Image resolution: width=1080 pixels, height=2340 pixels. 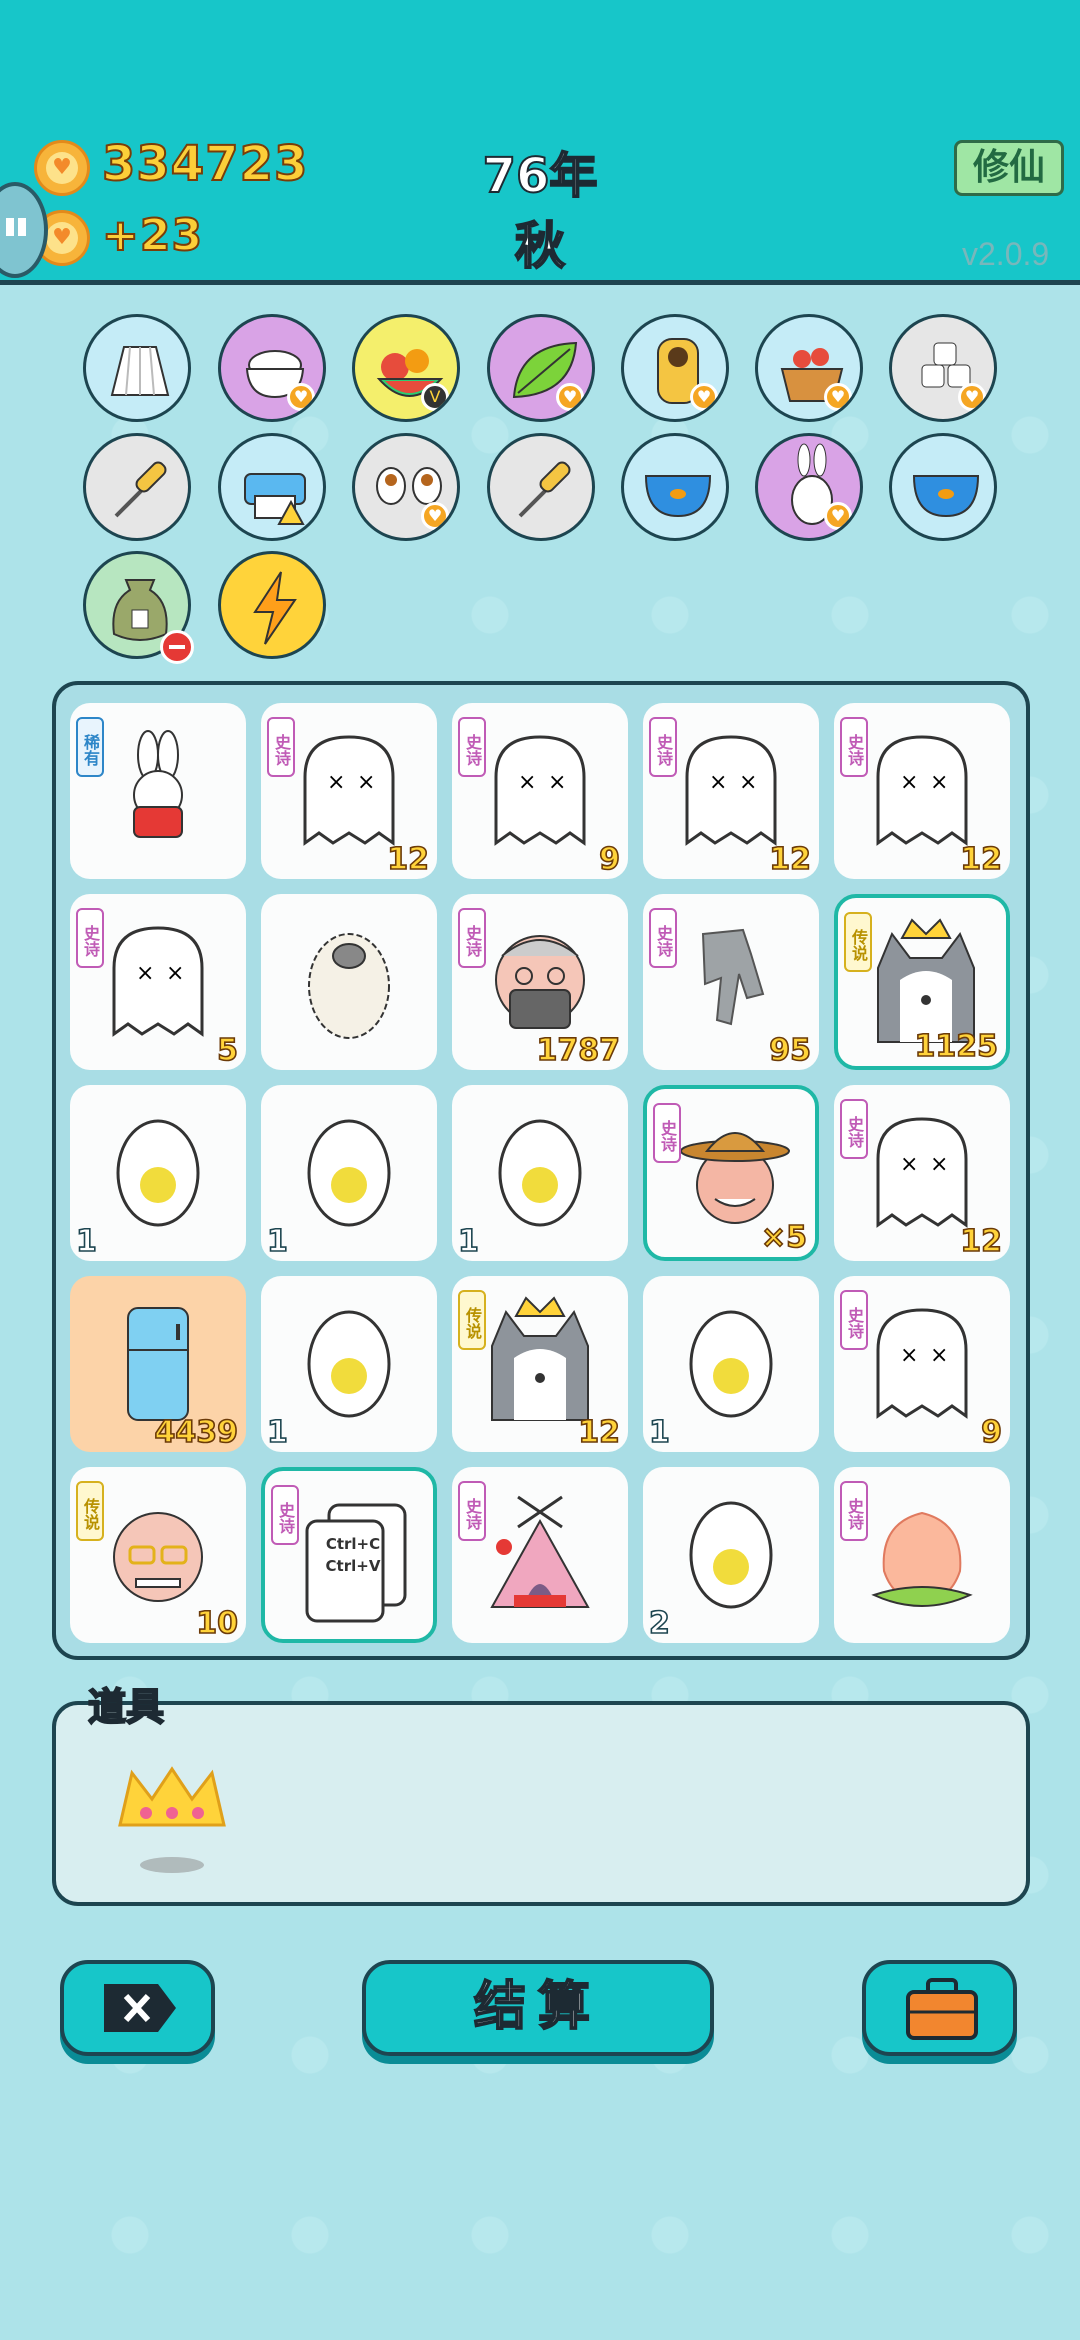 I want to click on lightning-icon, so click(x=272, y=605).